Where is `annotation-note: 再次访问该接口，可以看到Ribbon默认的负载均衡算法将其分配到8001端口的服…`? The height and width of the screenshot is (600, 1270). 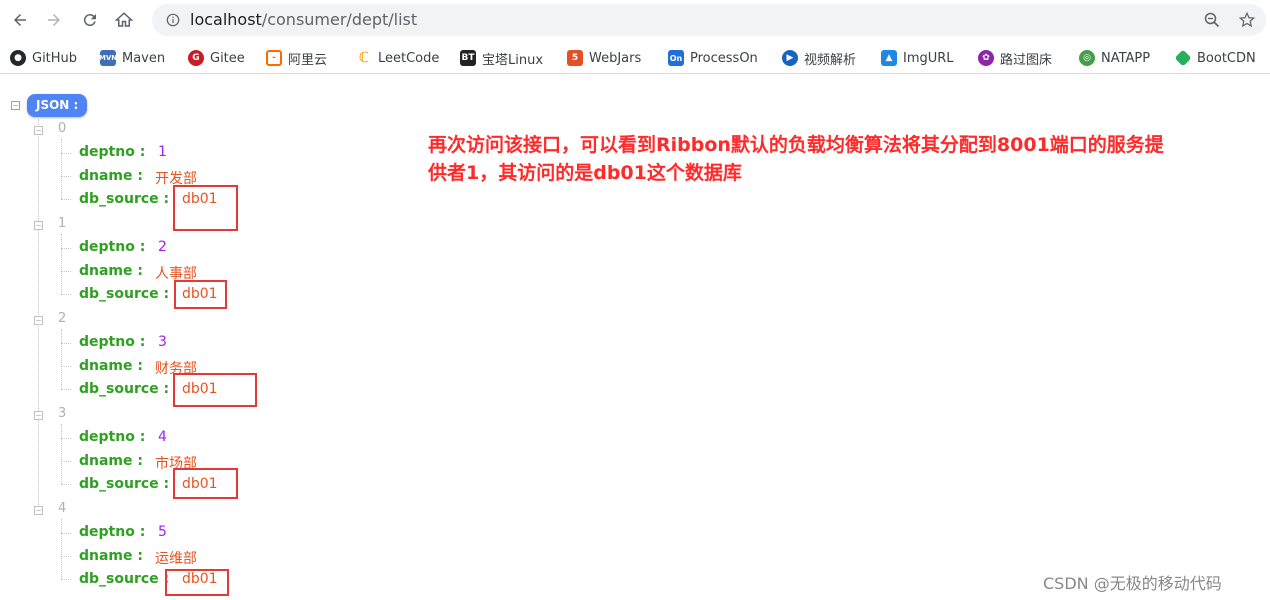
annotation-note: 再次访问该接口，可以看到Ribbon默认的负载均衡算法将其分配到8001端口的服… is located at coordinates (838, 159).